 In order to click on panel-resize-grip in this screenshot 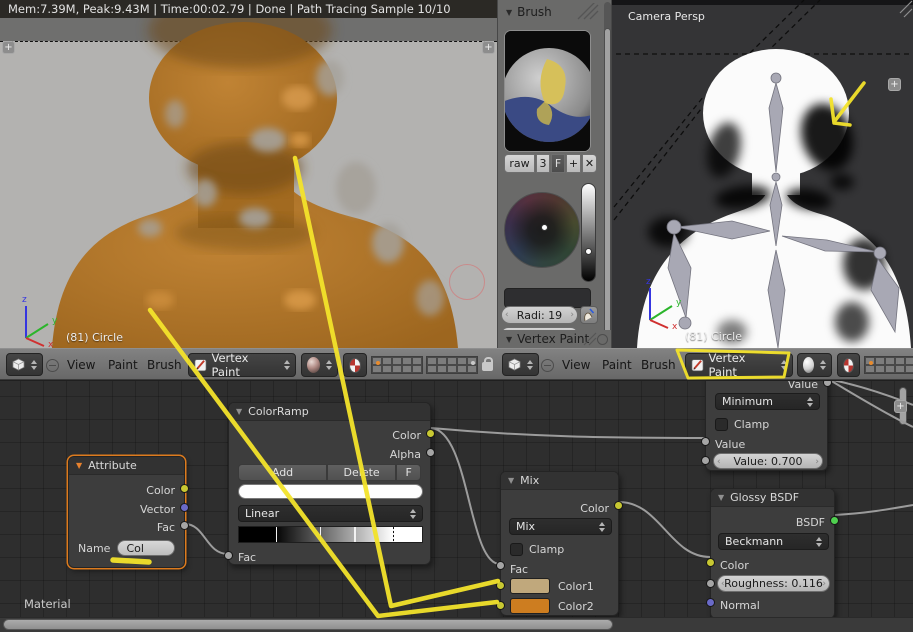, I will do `click(588, 12)`.